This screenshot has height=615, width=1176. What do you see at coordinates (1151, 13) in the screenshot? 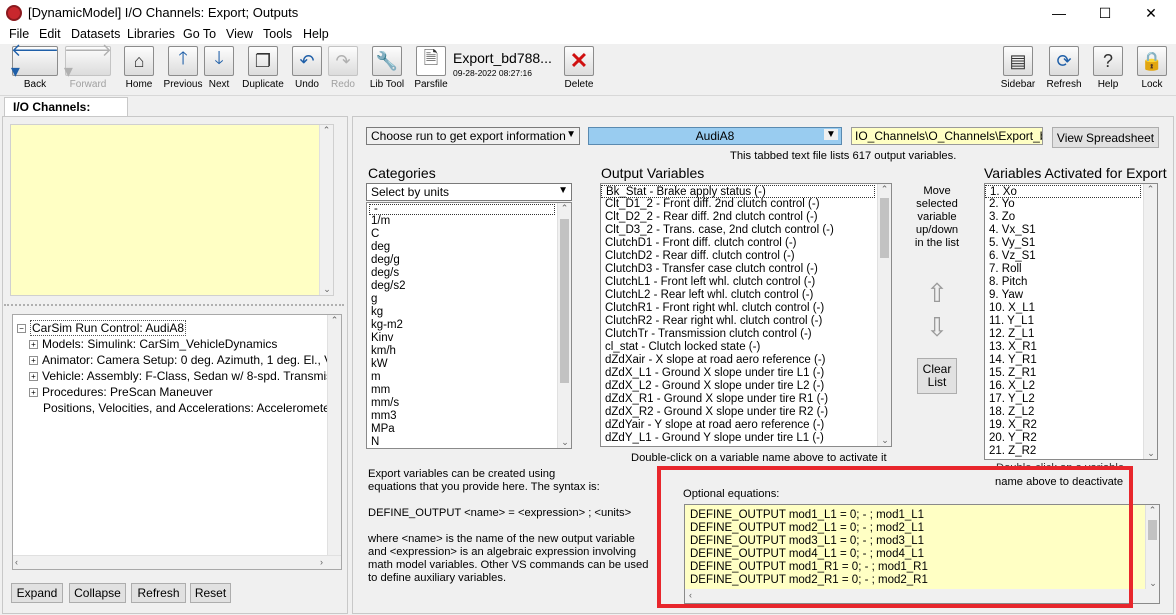
I see `close-button: ✕` at bounding box center [1151, 13].